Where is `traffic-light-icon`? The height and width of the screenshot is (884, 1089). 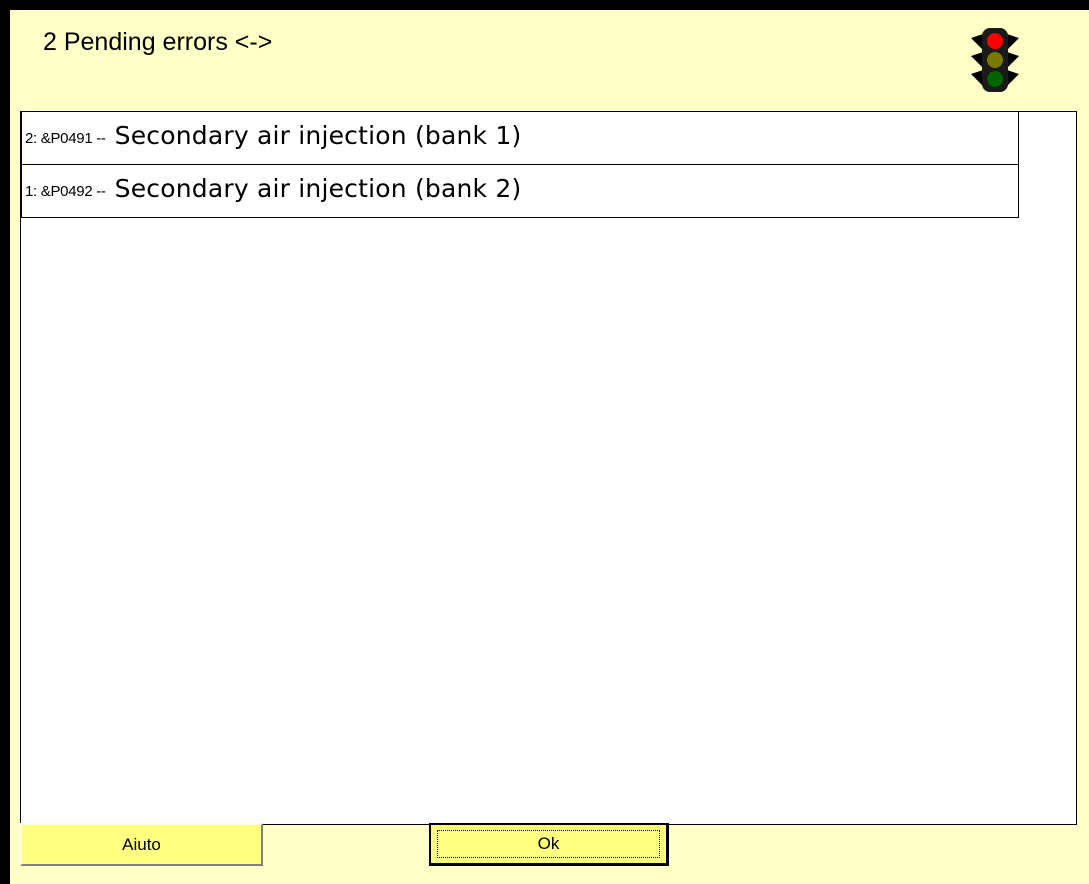 traffic-light-icon is located at coordinates (995, 60).